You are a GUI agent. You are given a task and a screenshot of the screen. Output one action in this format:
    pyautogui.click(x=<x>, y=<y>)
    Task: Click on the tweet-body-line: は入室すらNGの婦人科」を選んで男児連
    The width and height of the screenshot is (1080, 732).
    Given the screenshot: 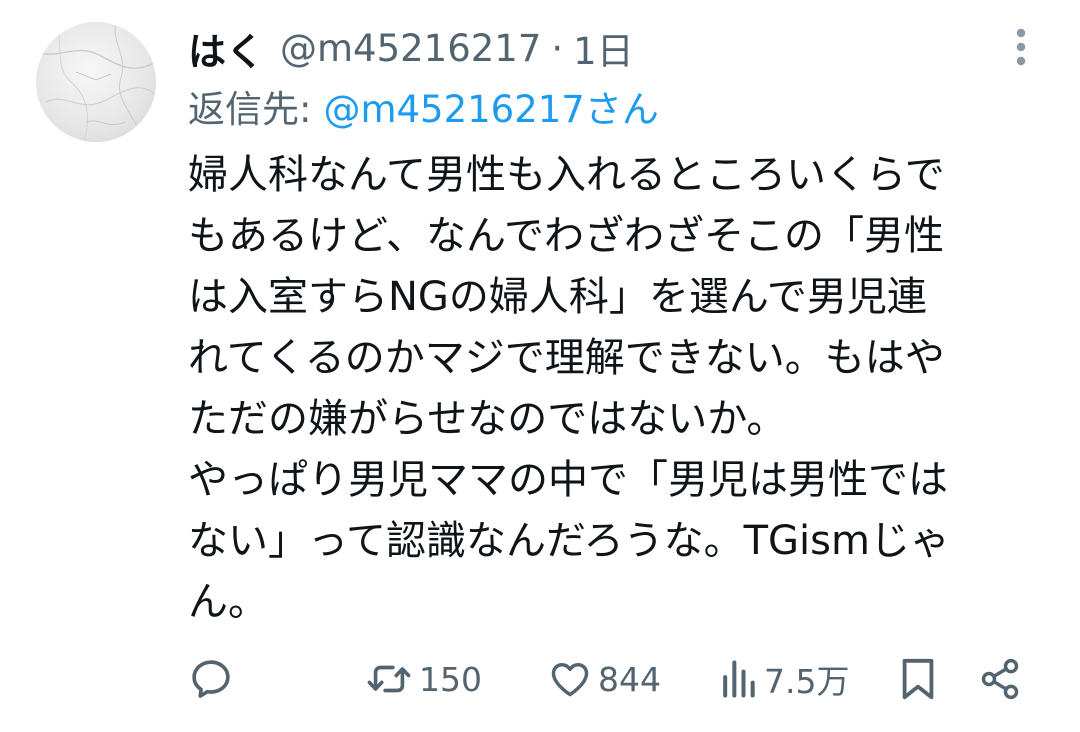 What is the action you would take?
    pyautogui.click(x=557, y=297)
    